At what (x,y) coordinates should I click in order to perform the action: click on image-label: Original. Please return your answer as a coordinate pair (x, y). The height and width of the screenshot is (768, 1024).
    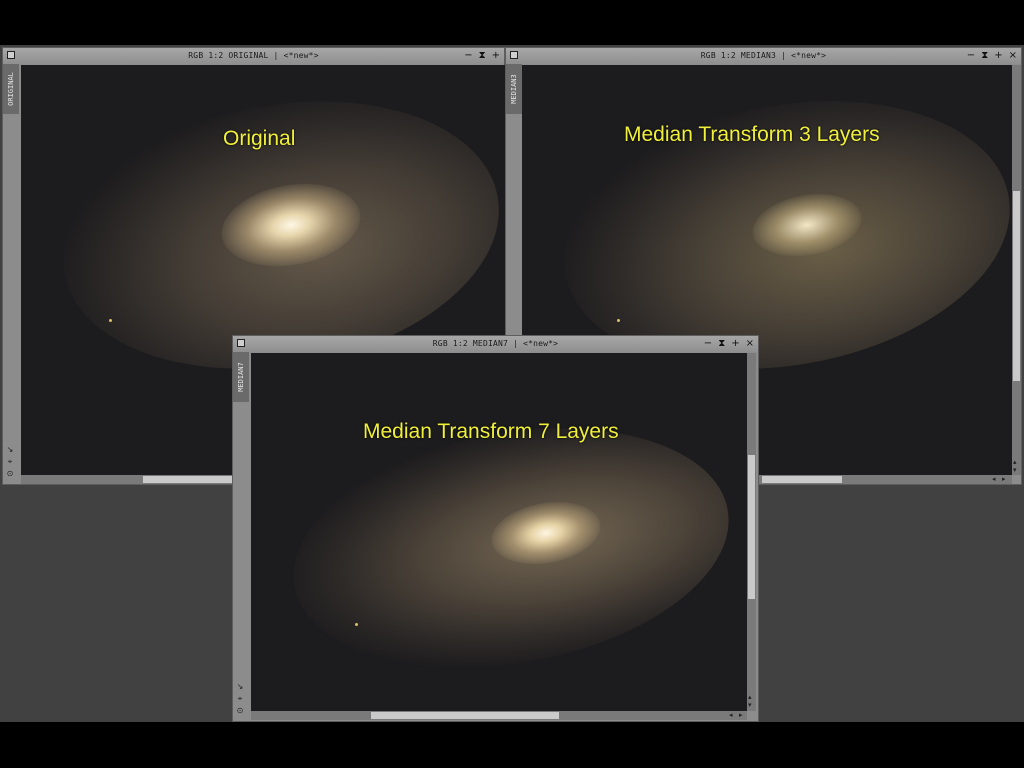
    Looking at the image, I should click on (259, 138).